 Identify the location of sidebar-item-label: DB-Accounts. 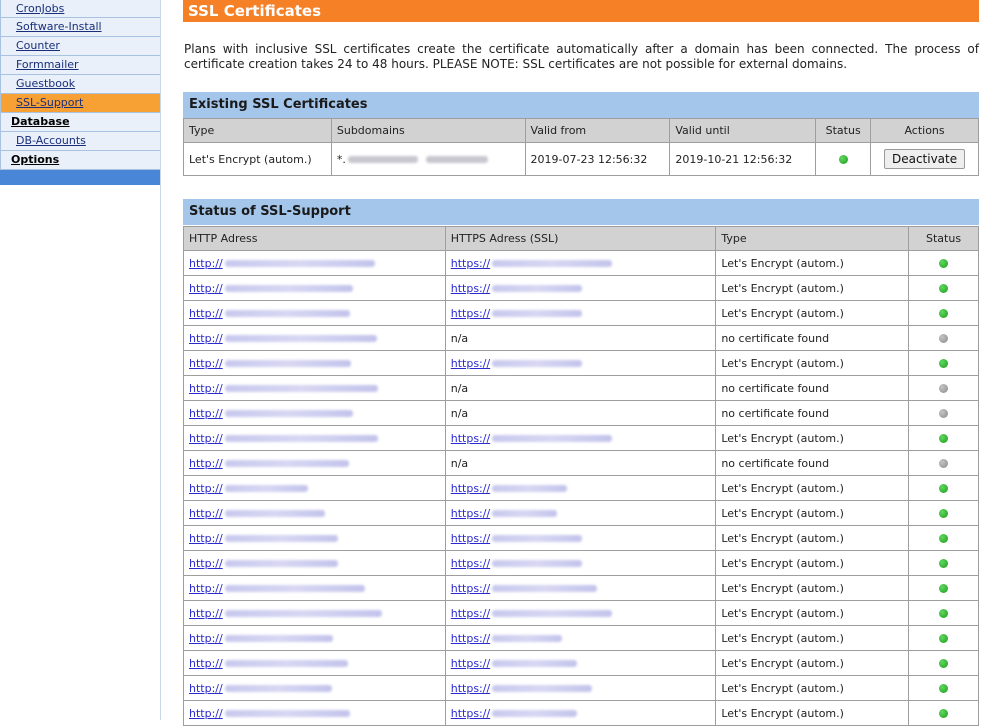
(51, 140).